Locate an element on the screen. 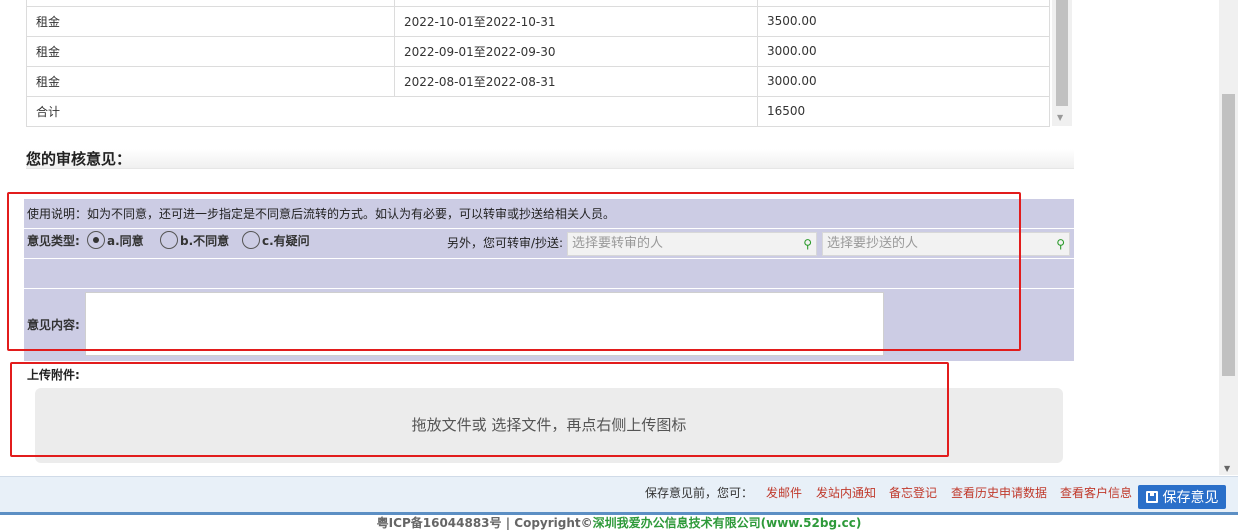 The height and width of the screenshot is (532, 1238). send-email-link: 发邮件 is located at coordinates (784, 492).